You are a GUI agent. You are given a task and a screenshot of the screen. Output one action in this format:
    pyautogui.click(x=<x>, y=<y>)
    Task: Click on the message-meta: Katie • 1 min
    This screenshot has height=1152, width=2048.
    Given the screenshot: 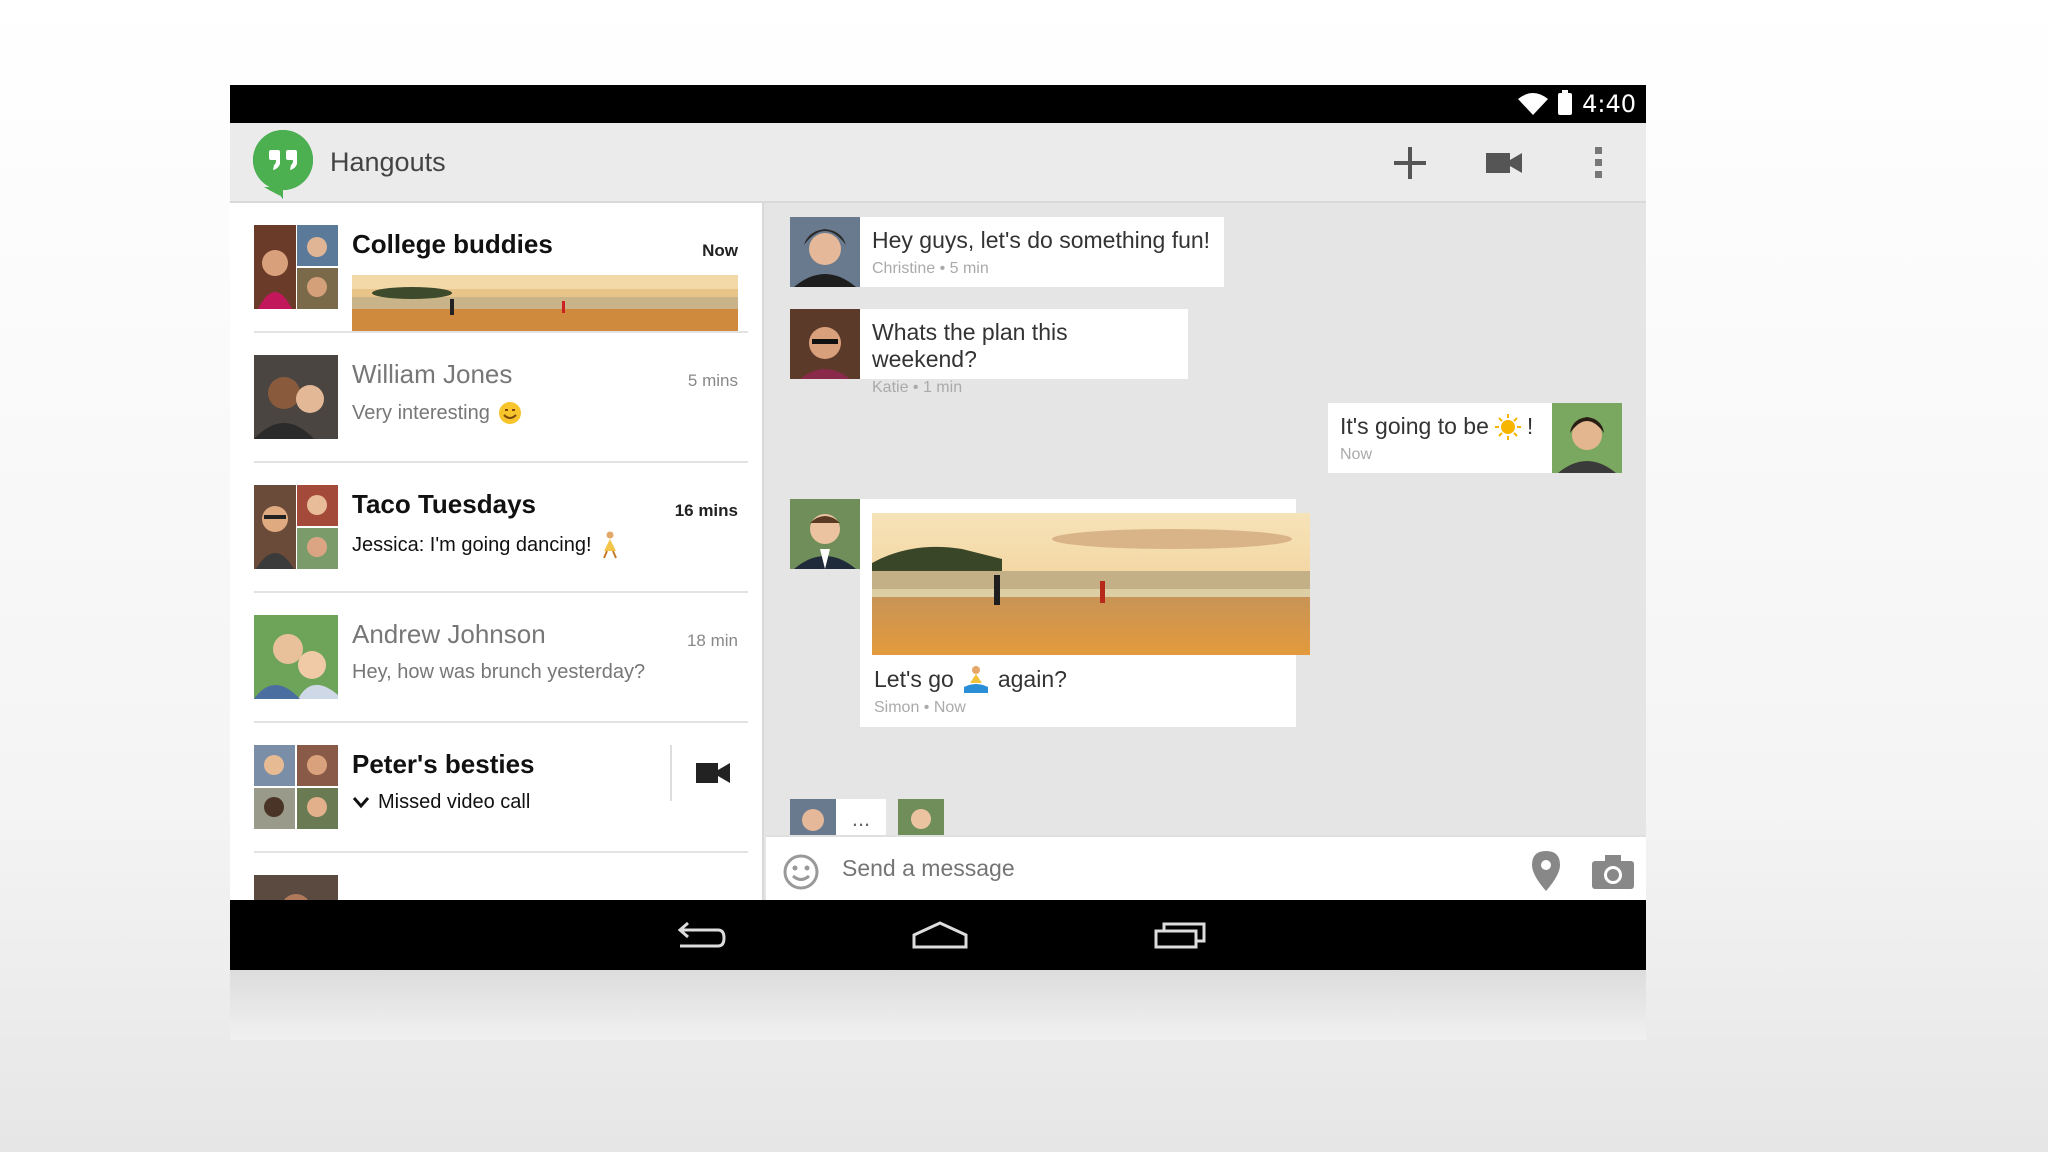 What is the action you would take?
    pyautogui.click(x=917, y=387)
    